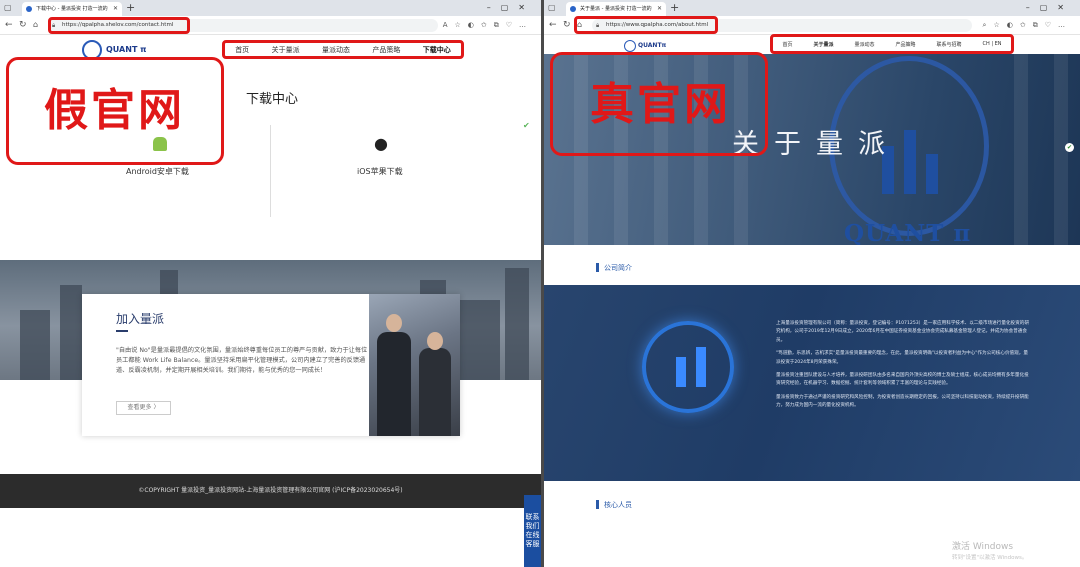  Describe the element at coordinates (618, 505) in the screenshot. I see `section-title: 核心人员` at that location.